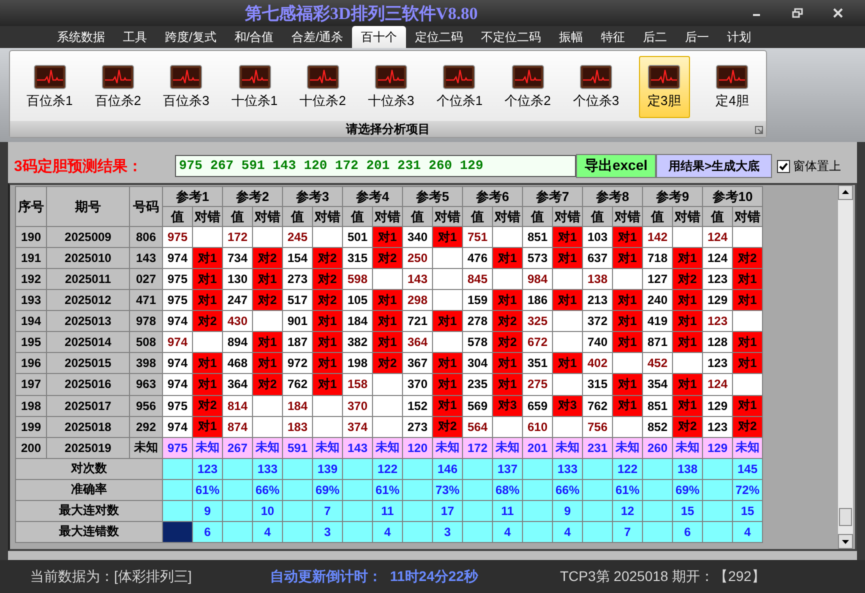 This screenshot has width=865, height=593. Describe the element at coordinates (357, 427) in the screenshot. I see `table-cell: 374` at that location.